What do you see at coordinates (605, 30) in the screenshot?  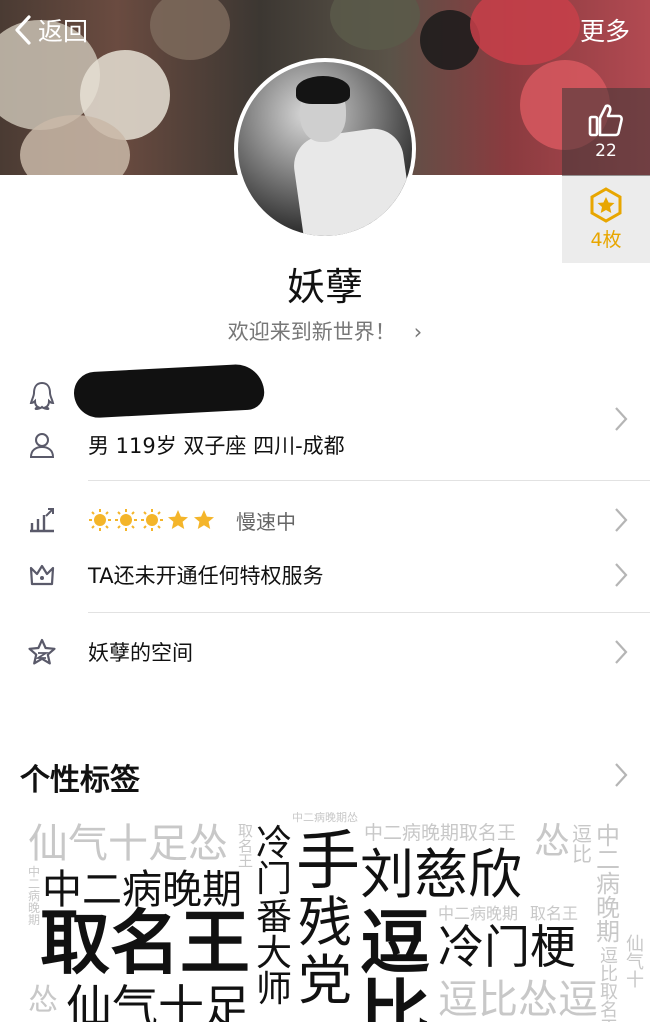 I see `more-button: 更多` at bounding box center [605, 30].